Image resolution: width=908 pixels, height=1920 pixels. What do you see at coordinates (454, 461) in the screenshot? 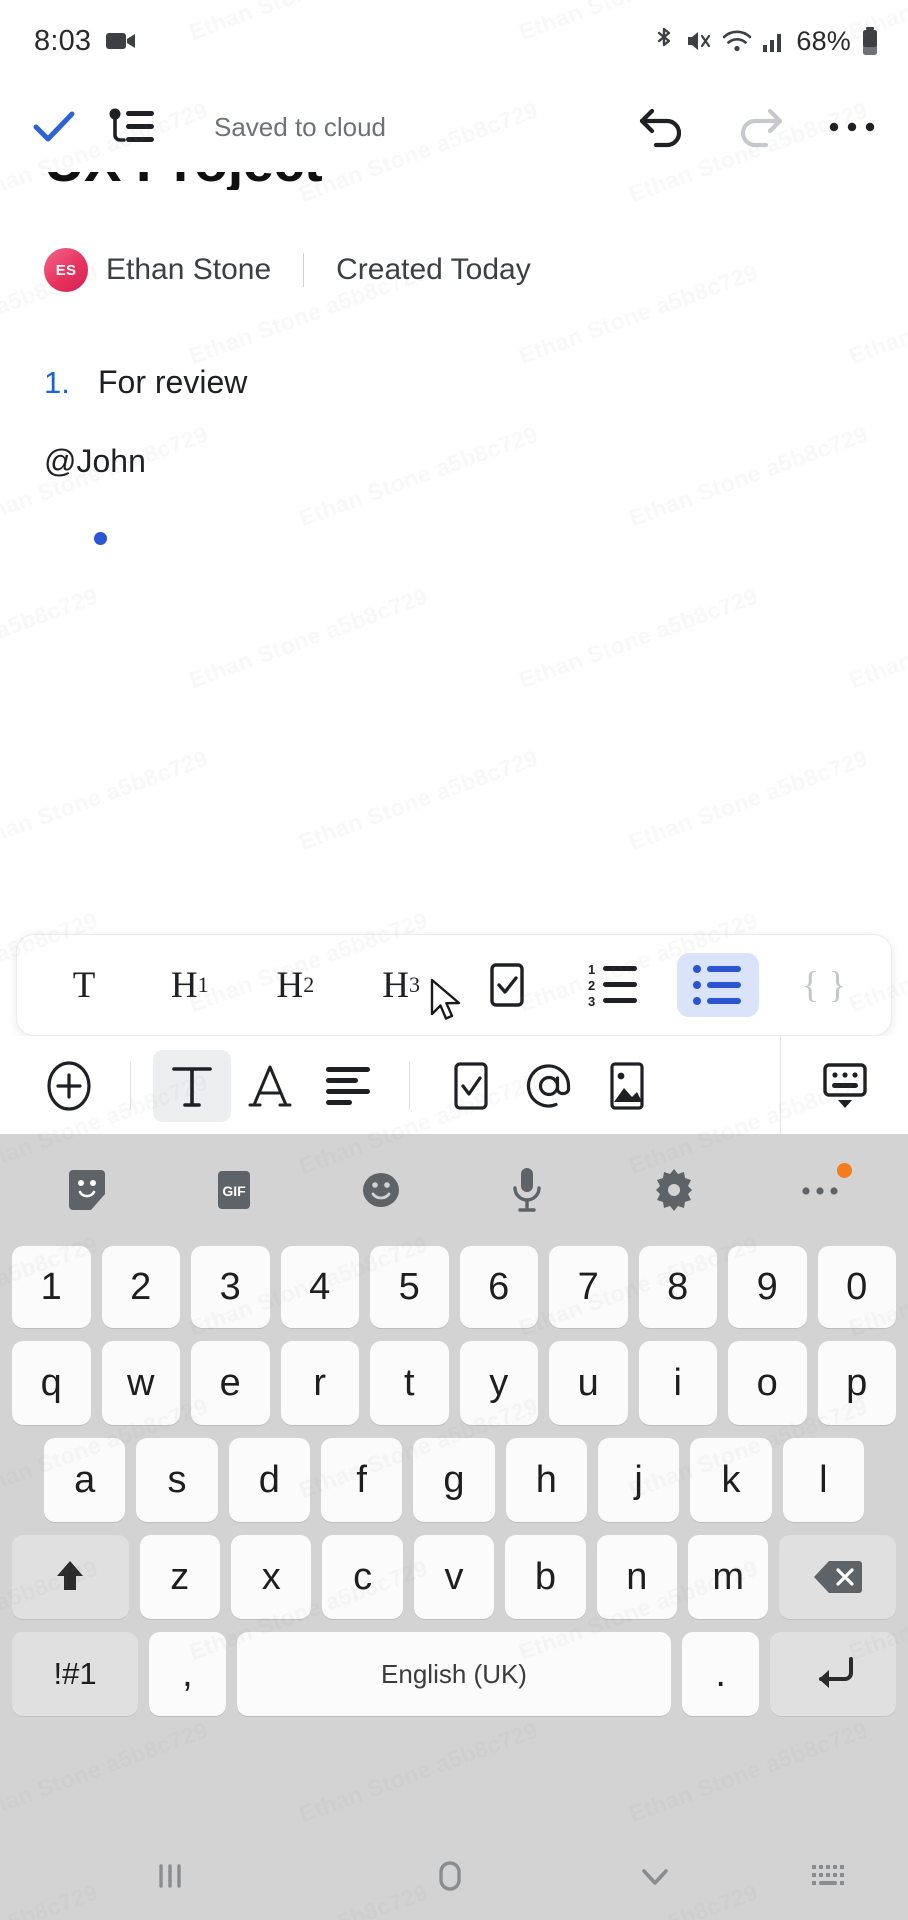
I see `mention-paragraph: @John` at bounding box center [454, 461].